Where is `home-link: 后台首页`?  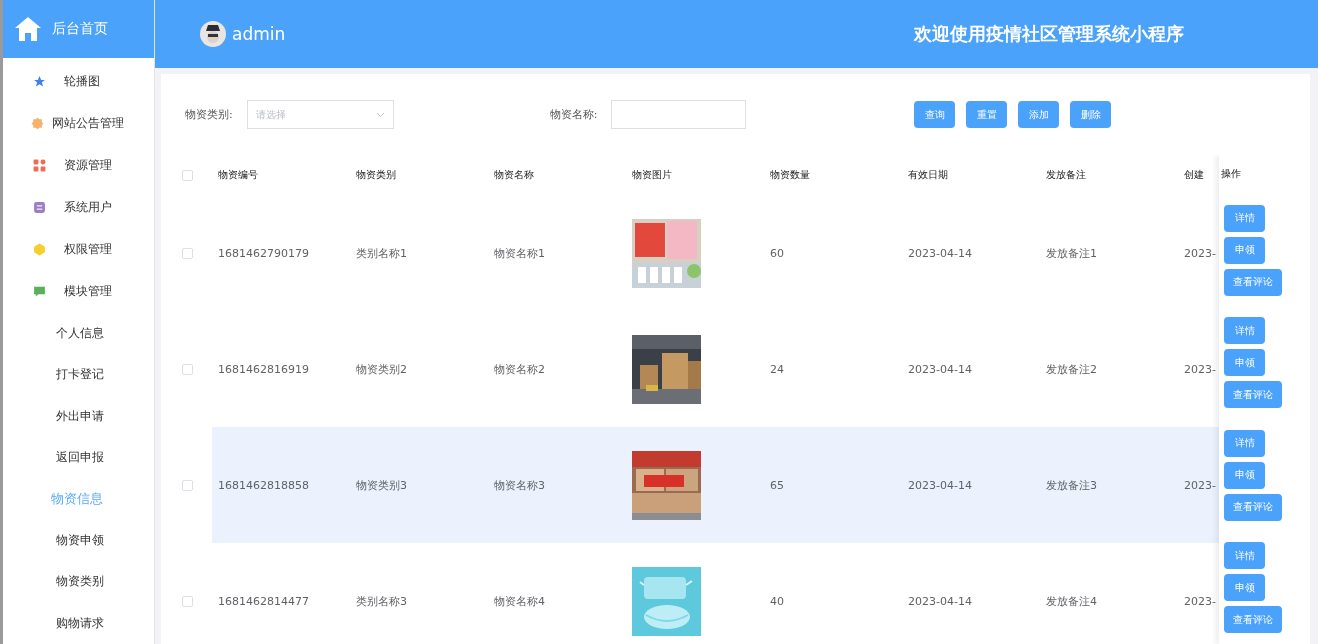
home-link: 后台首页 is located at coordinates (80, 28).